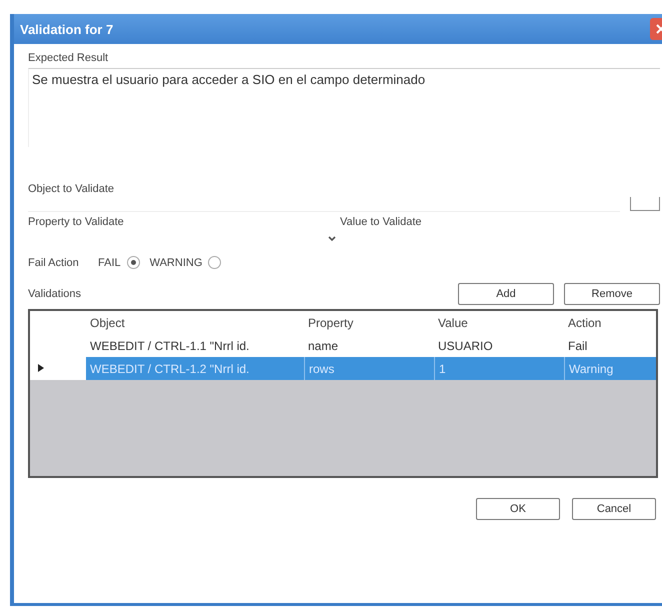  Describe the element at coordinates (499, 345) in the screenshot. I see `table-cell: USUARIO` at that location.